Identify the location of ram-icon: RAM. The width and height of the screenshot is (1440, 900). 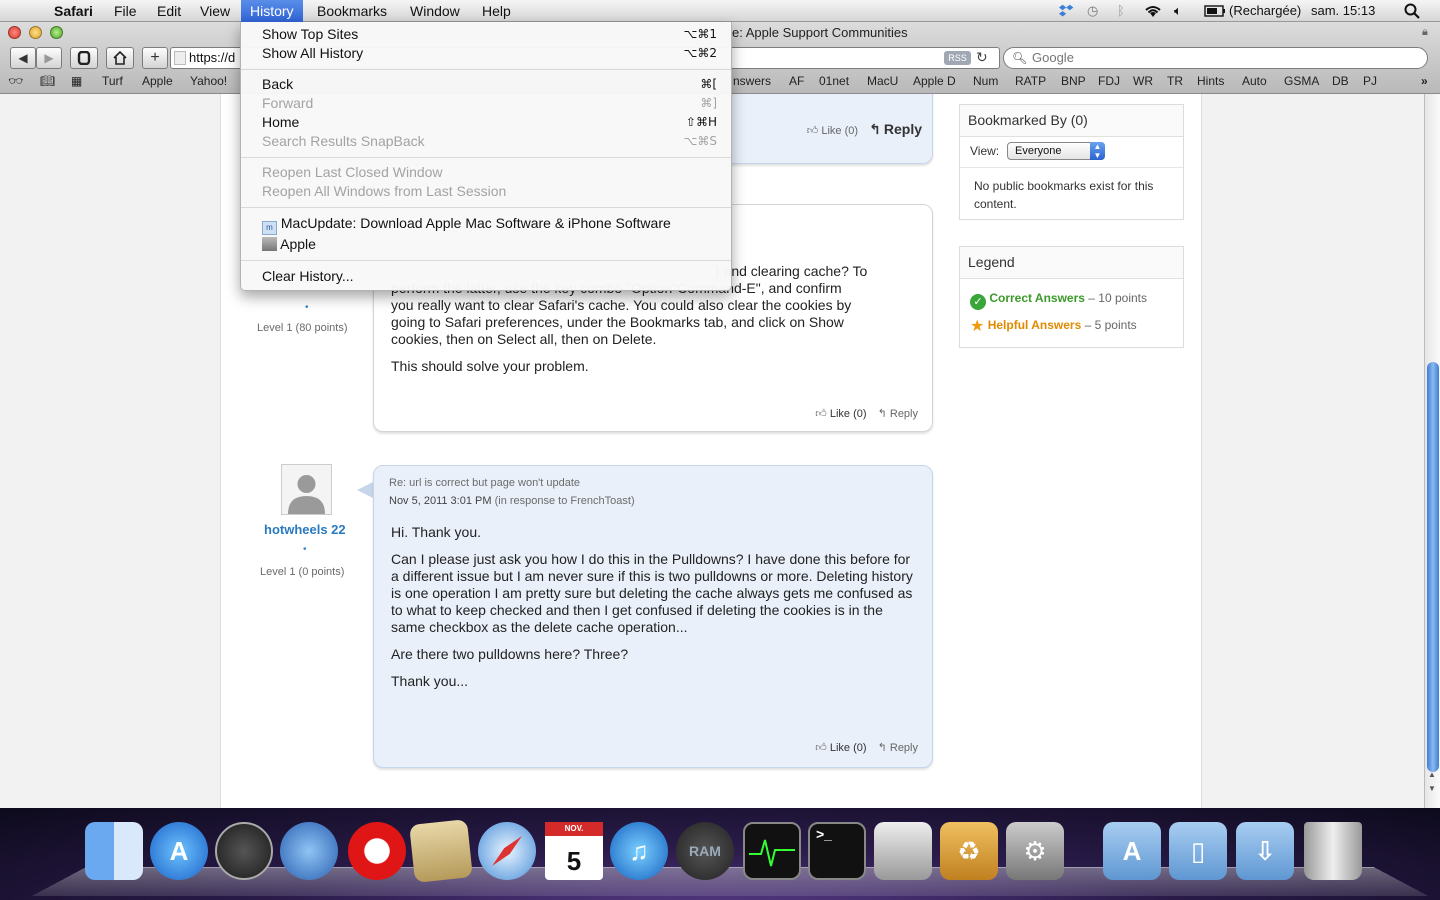
(705, 851).